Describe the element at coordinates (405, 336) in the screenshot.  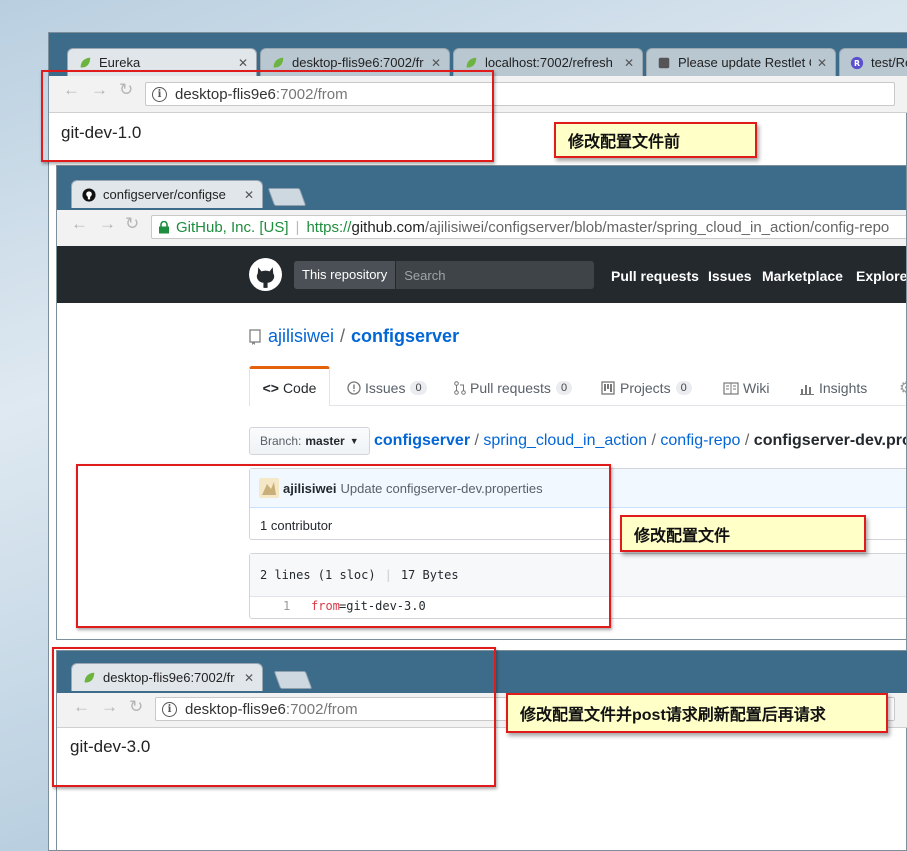
I see `repo-name-link: configserver` at that location.